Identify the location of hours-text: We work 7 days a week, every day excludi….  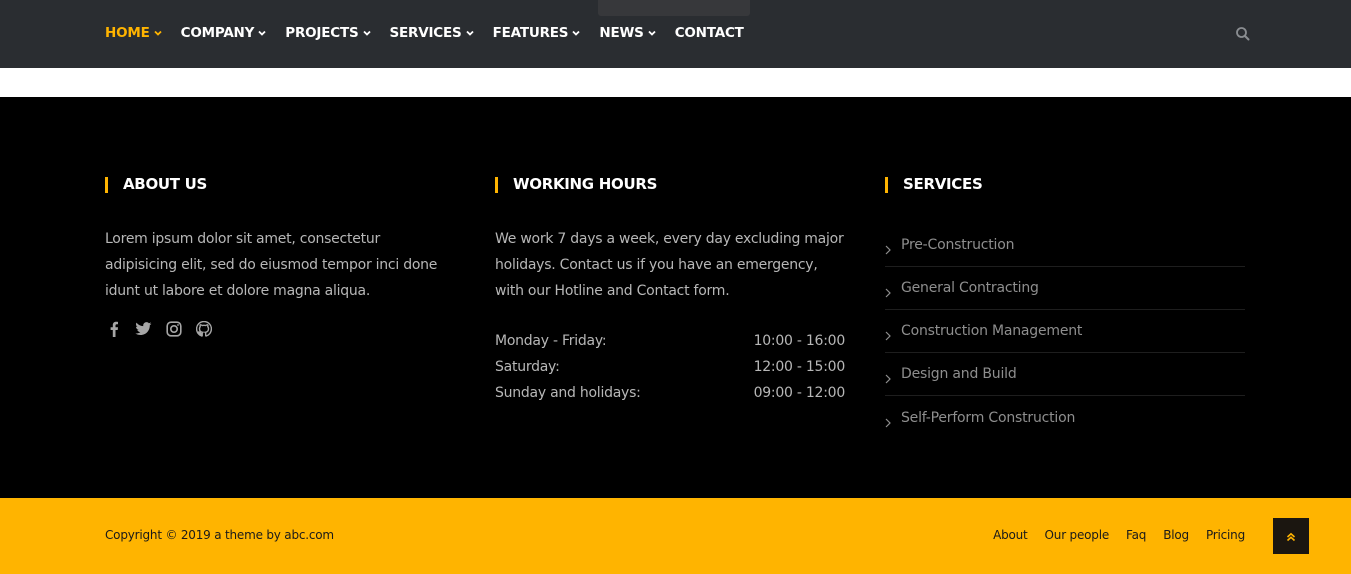
(669, 265).